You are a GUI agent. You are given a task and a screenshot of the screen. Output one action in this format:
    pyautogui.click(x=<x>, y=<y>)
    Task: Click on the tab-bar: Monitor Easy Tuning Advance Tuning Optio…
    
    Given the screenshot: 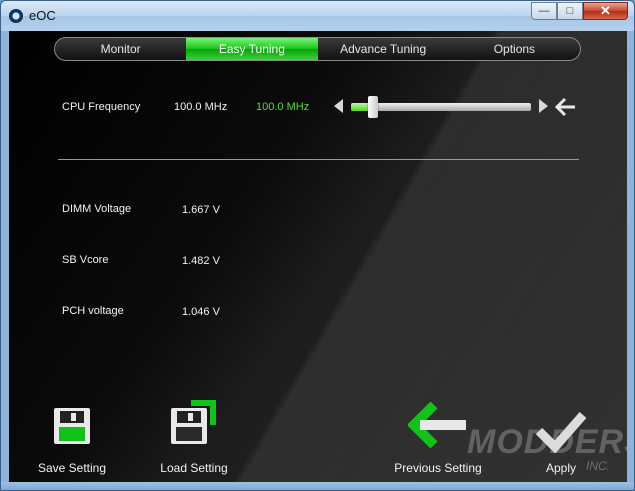 What is the action you would take?
    pyautogui.click(x=317, y=49)
    